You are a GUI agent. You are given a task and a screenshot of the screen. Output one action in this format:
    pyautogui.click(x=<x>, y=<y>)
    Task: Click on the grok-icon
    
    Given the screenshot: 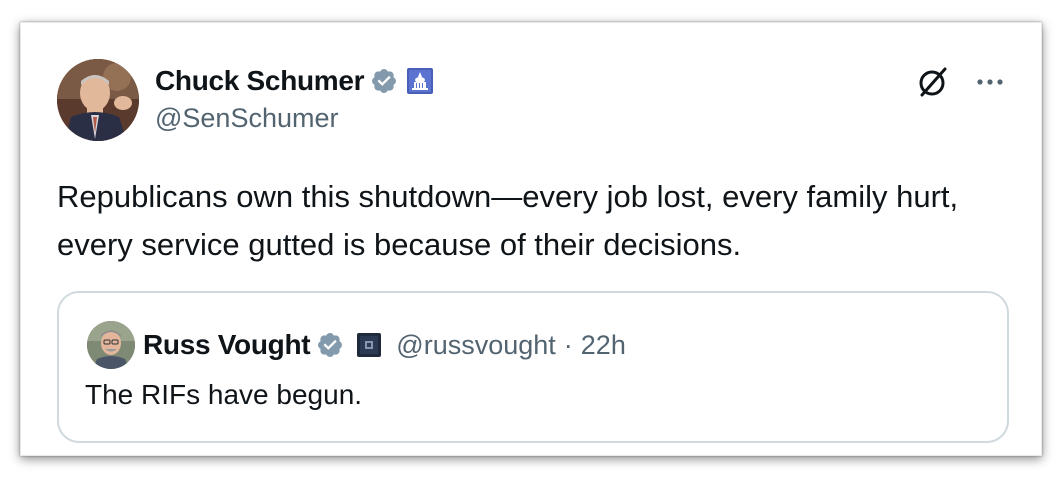 What is the action you would take?
    pyautogui.click(x=933, y=82)
    